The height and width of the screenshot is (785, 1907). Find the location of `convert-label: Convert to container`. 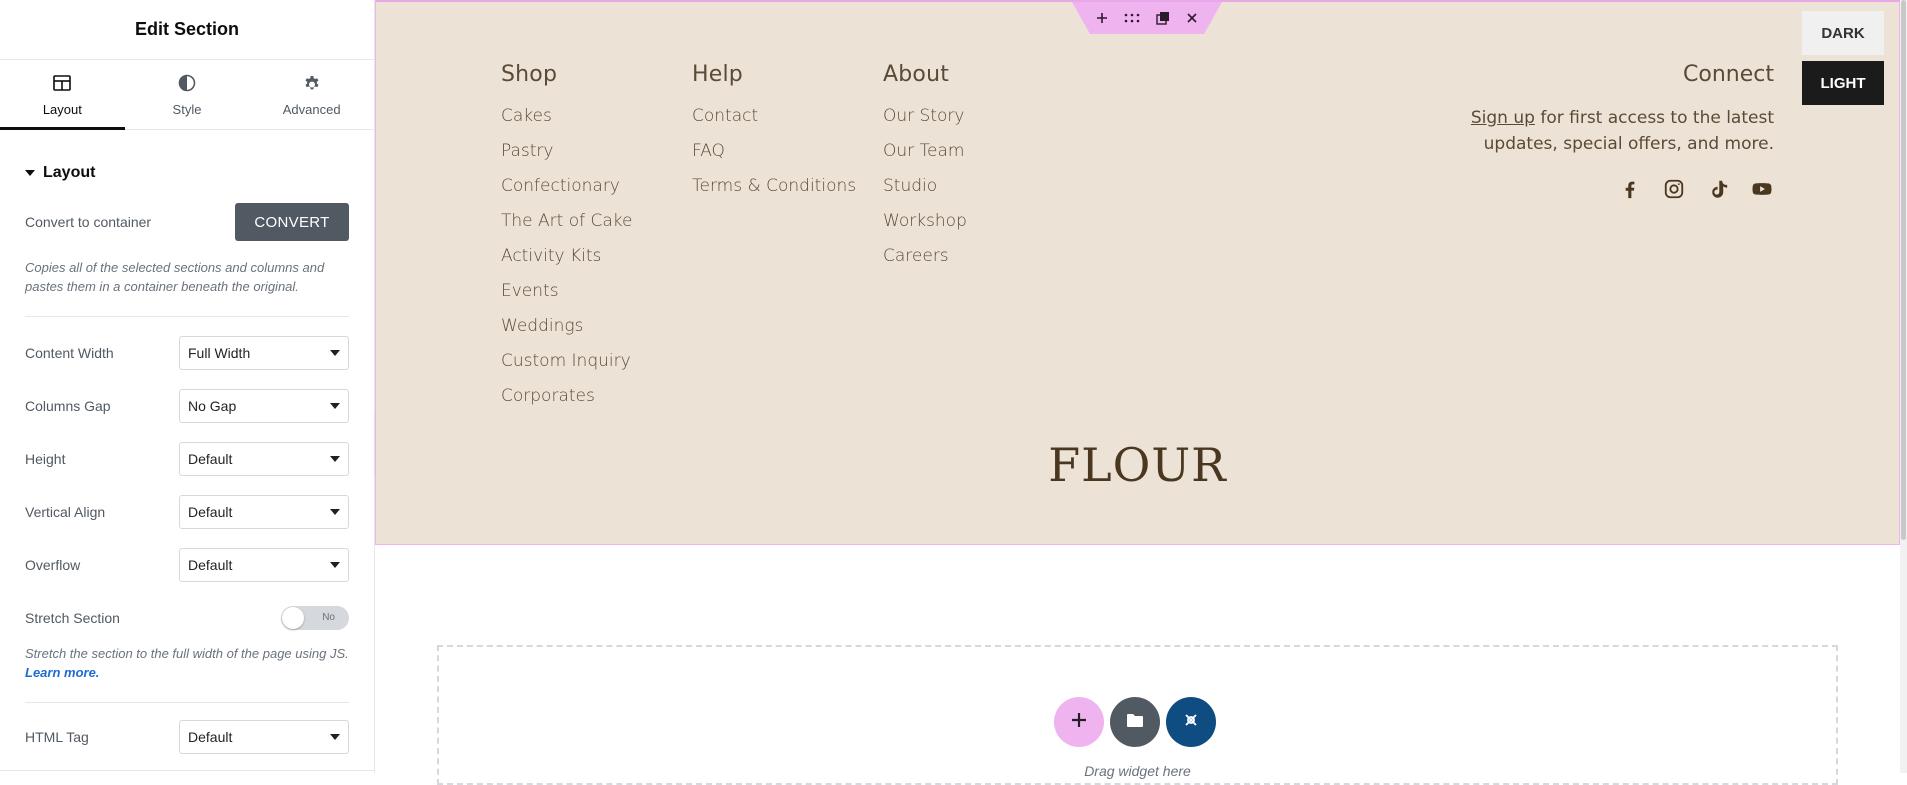

convert-label: Convert to container is located at coordinates (88, 222).